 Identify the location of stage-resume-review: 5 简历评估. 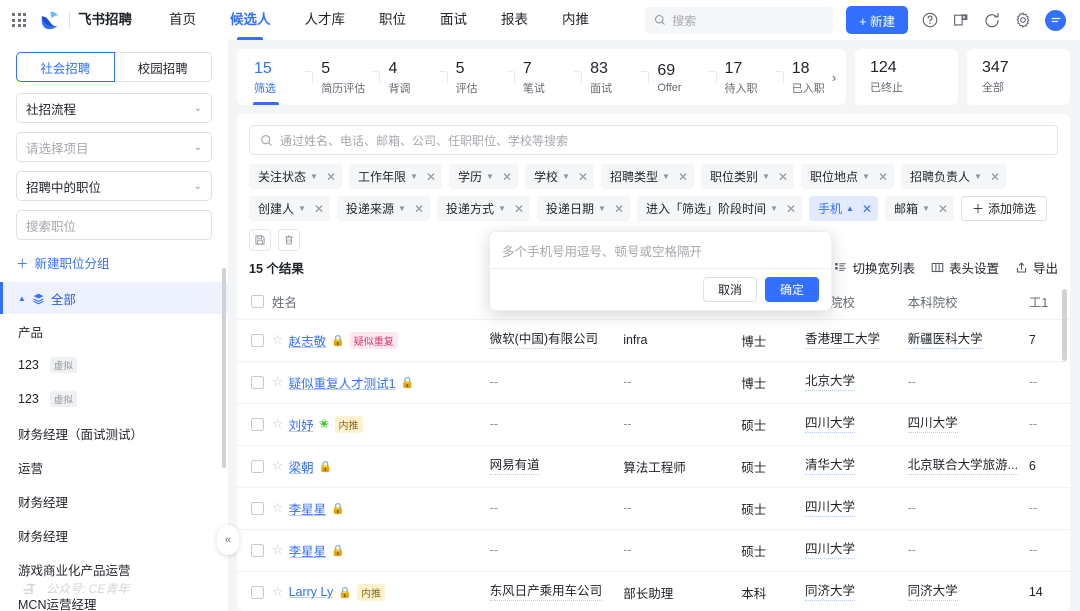
(339, 77).